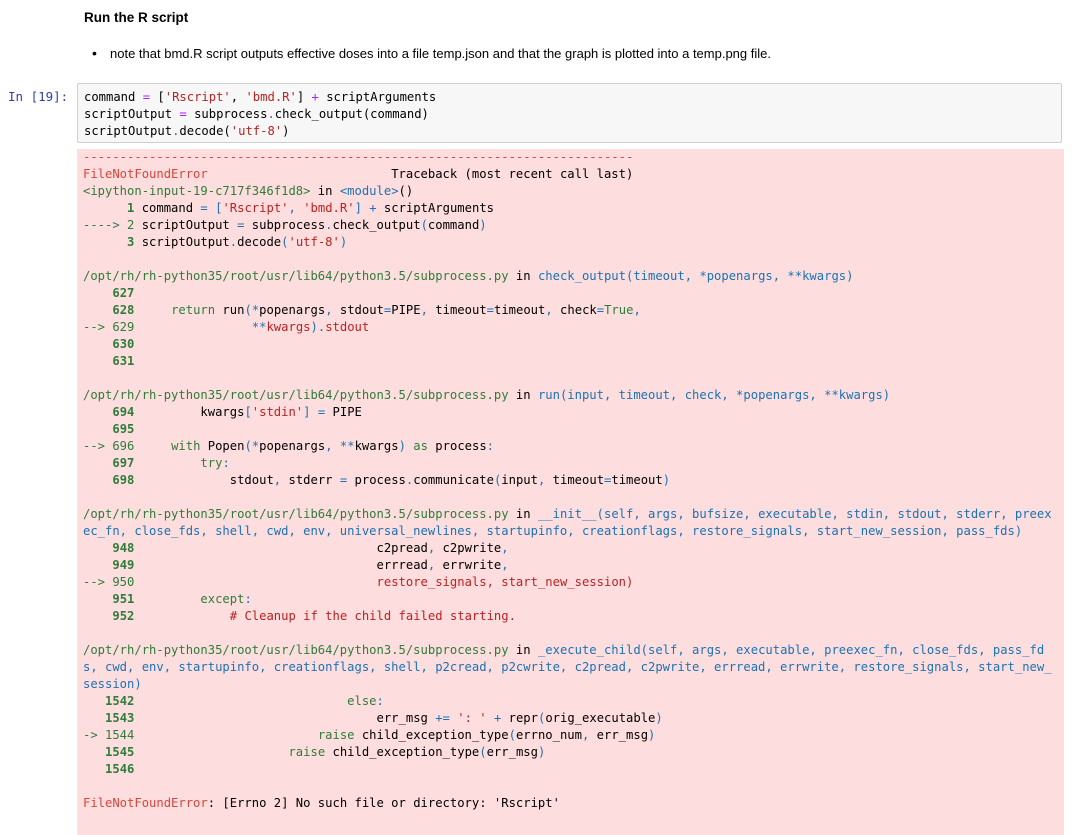 This screenshot has height=835, width=1073. What do you see at coordinates (369, 191) in the screenshot?
I see `input-ref-module: <module>` at bounding box center [369, 191].